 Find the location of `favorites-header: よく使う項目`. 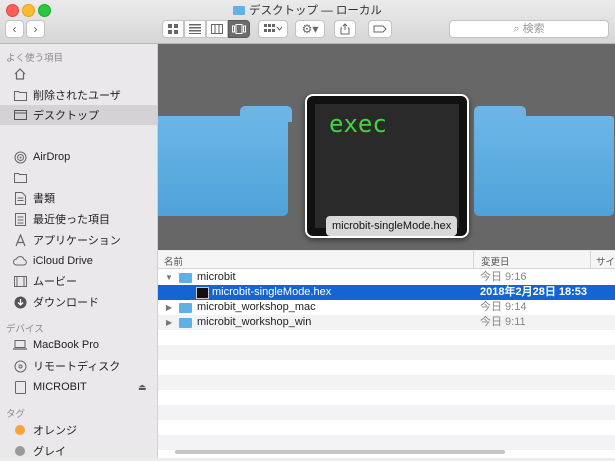

favorites-header: よく使う項目 is located at coordinates (35, 58).